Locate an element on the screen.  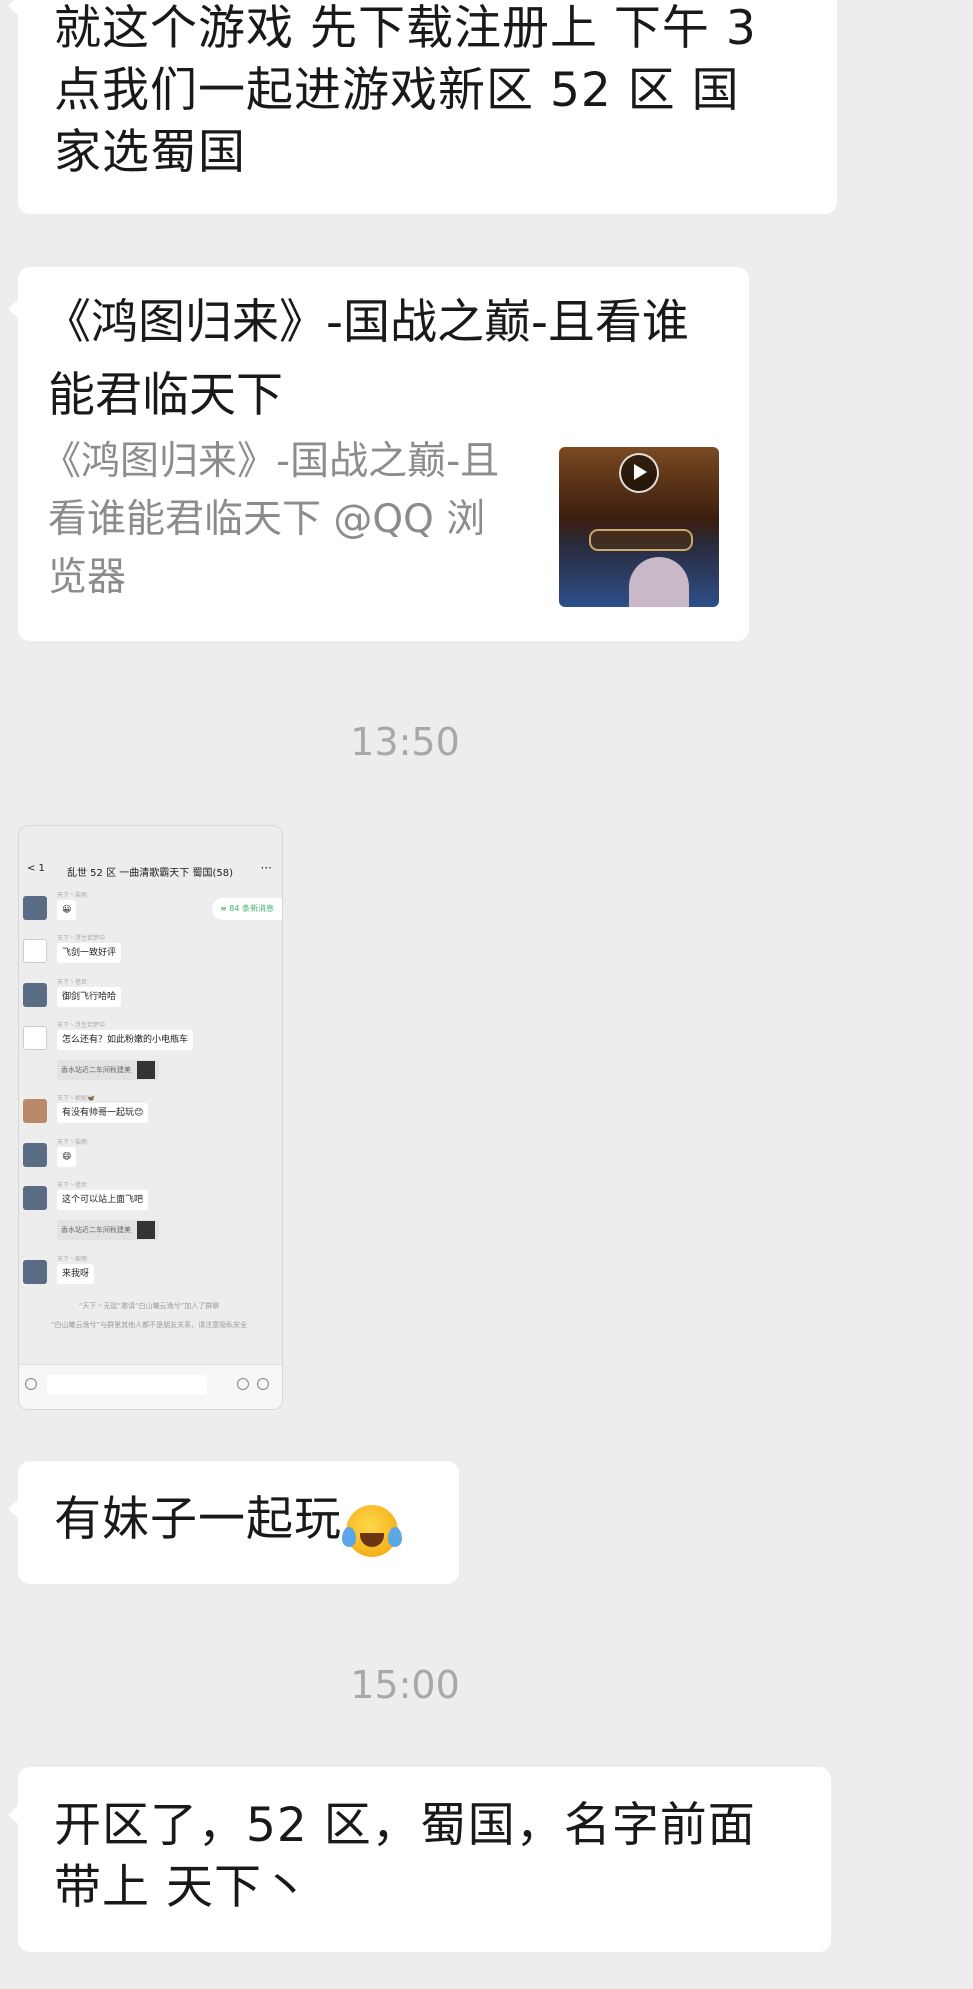
message-text: 有妹子一起玩 is located at coordinates (198, 1519).